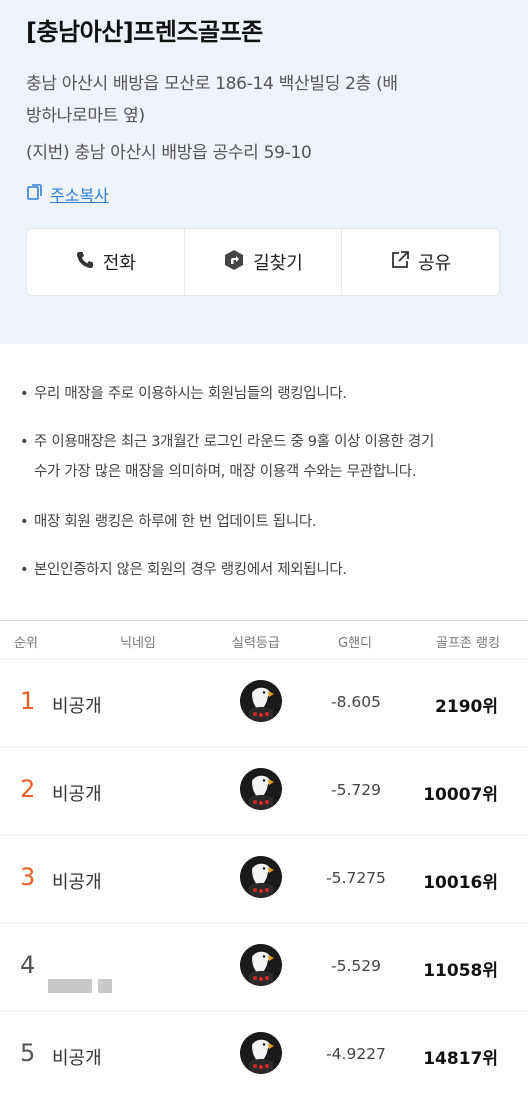  What do you see at coordinates (460, 795) in the screenshot?
I see `golfzon-ranking-value: 10007위` at bounding box center [460, 795].